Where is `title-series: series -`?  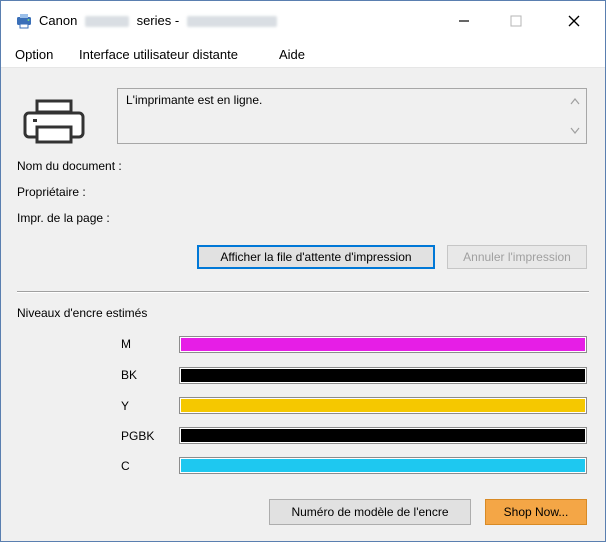
title-series: series - is located at coordinates (158, 20).